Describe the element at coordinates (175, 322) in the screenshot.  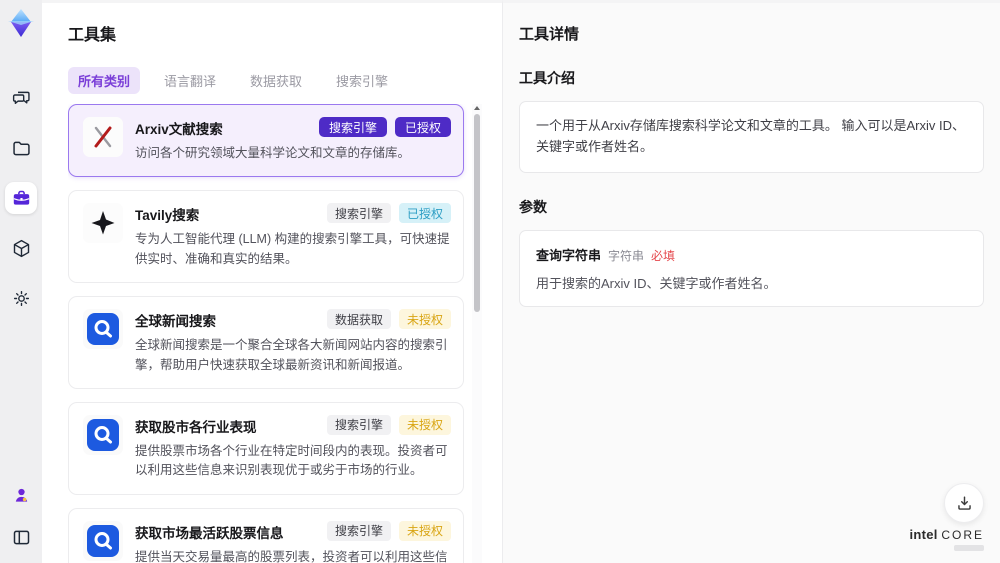
I see `tool-name: 全球新闻搜索` at that location.